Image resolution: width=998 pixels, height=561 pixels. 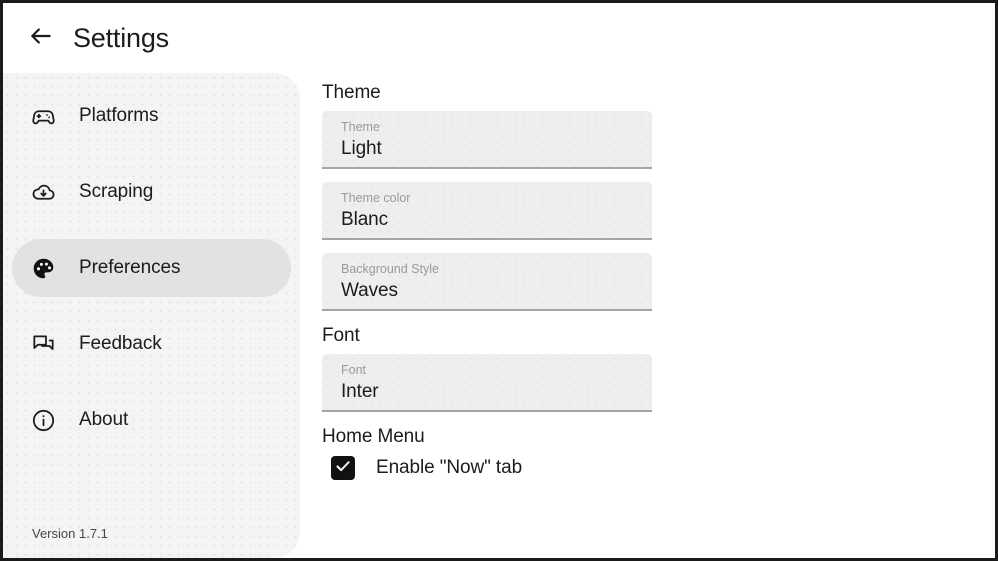 I want to click on field-value: Light, so click(x=361, y=148).